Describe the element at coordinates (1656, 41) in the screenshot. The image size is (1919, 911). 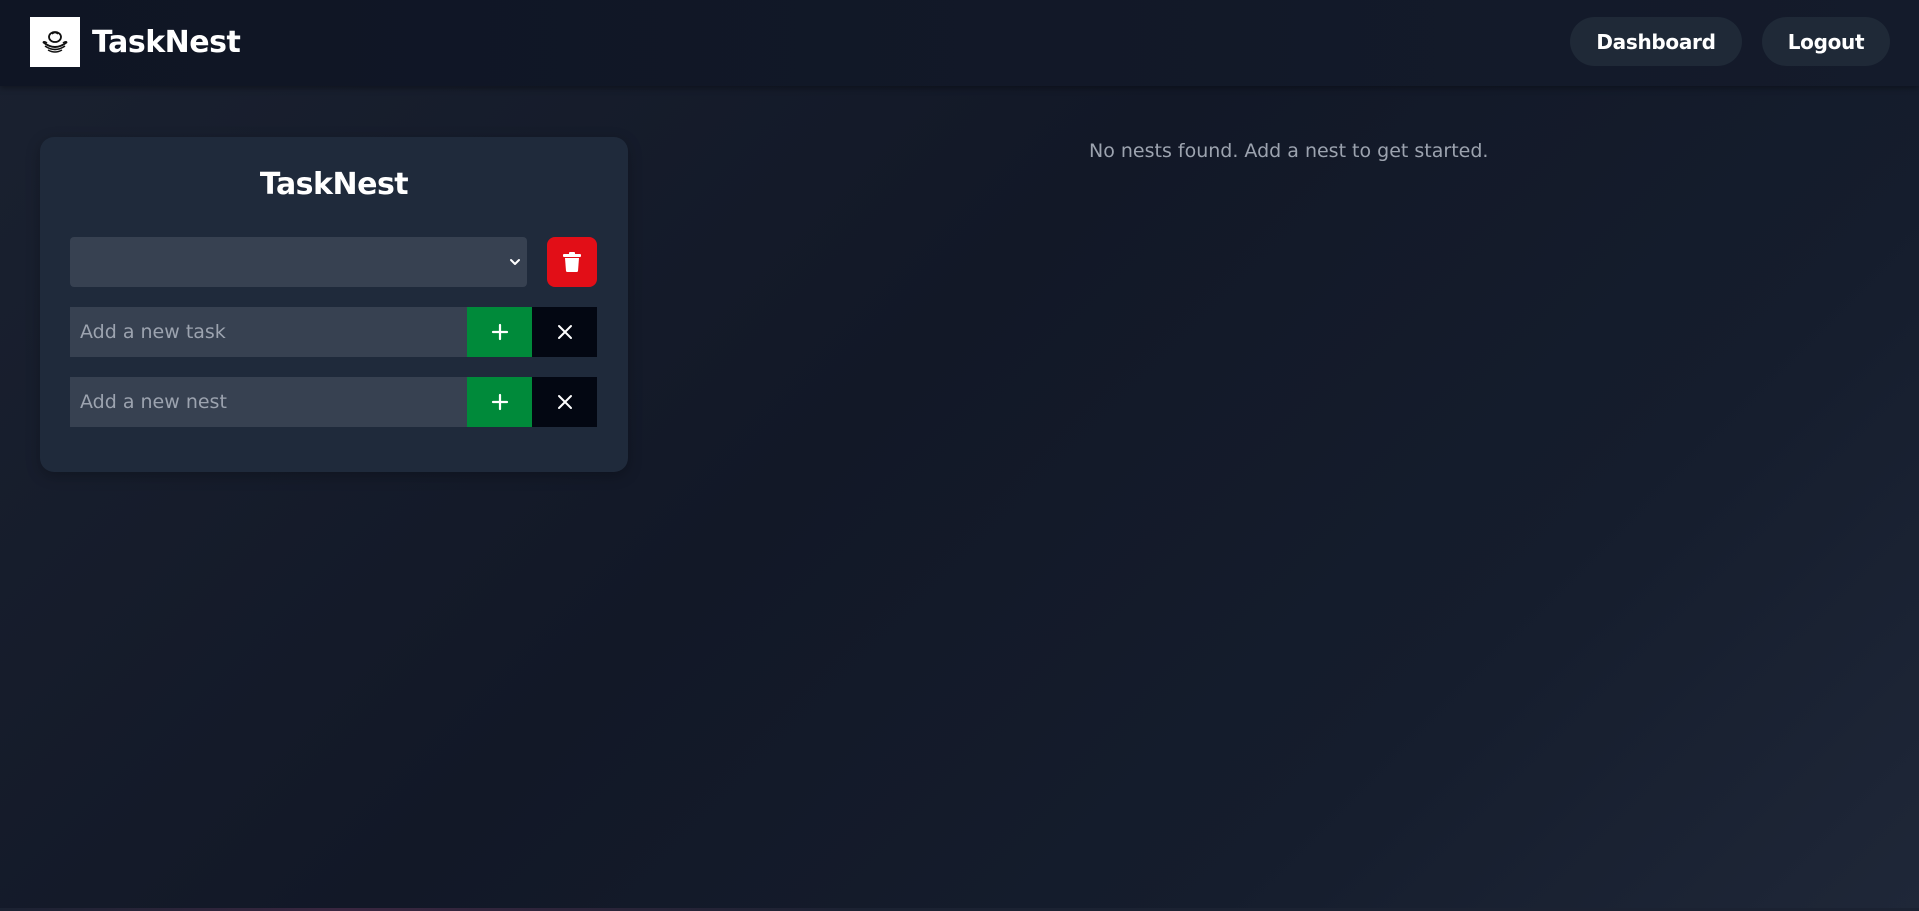
I see `dashboard-button: Dashboard` at that location.